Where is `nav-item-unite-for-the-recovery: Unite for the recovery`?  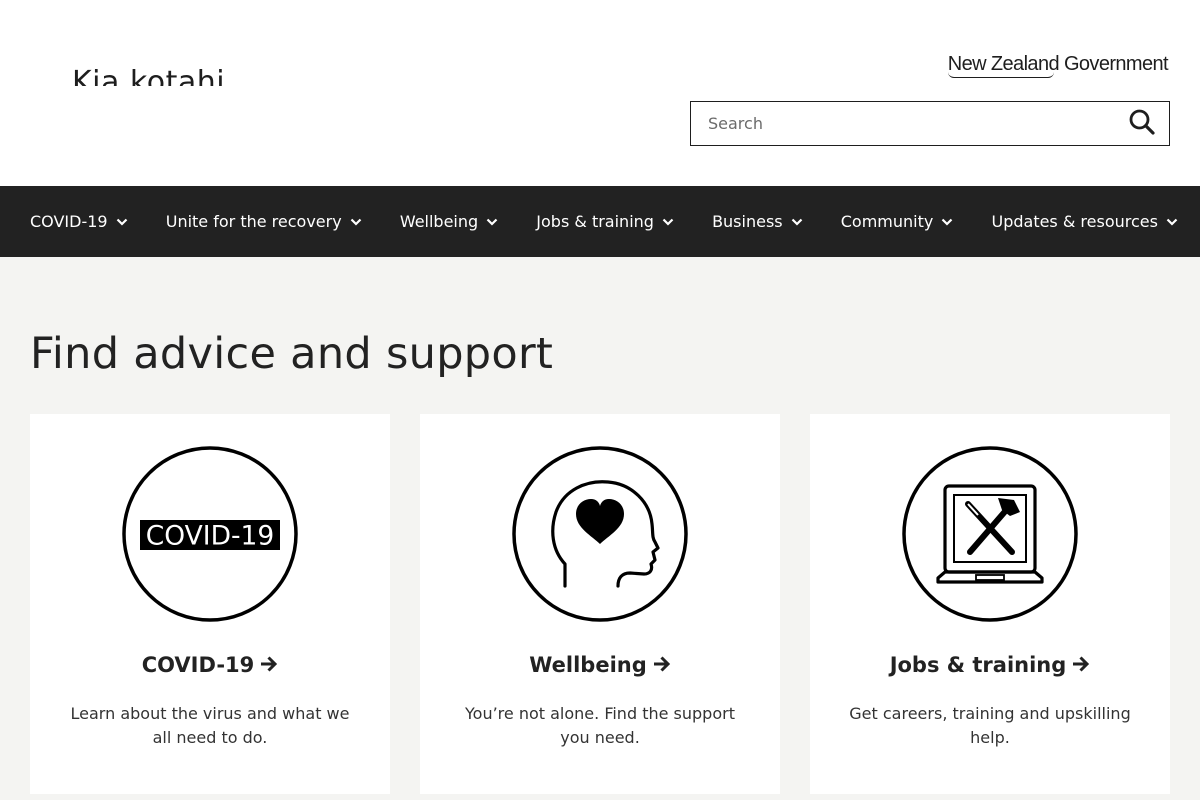
nav-item-unite-for-the-recovery: Unite for the recovery is located at coordinates (264, 221).